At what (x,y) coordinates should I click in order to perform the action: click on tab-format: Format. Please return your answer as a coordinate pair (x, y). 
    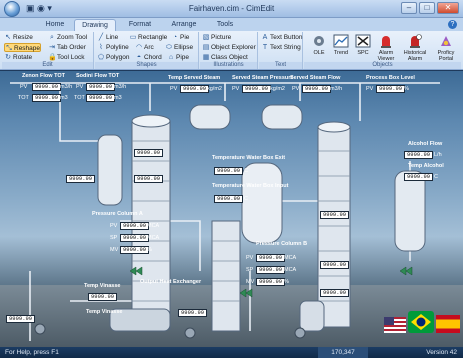
    Looking at the image, I should click on (140, 25).